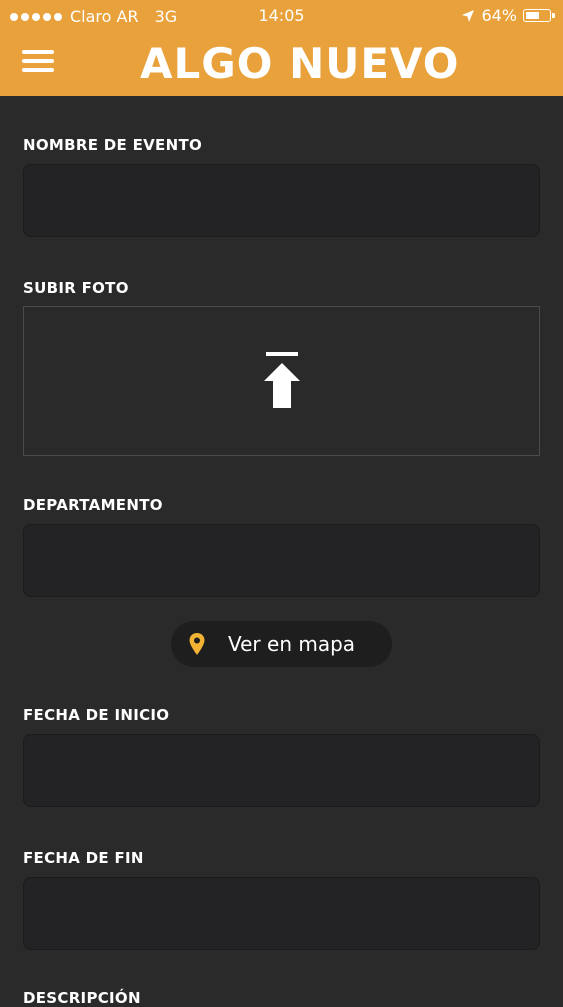  What do you see at coordinates (96, 715) in the screenshot?
I see `start-date-label: FECHA DE INICIO` at bounding box center [96, 715].